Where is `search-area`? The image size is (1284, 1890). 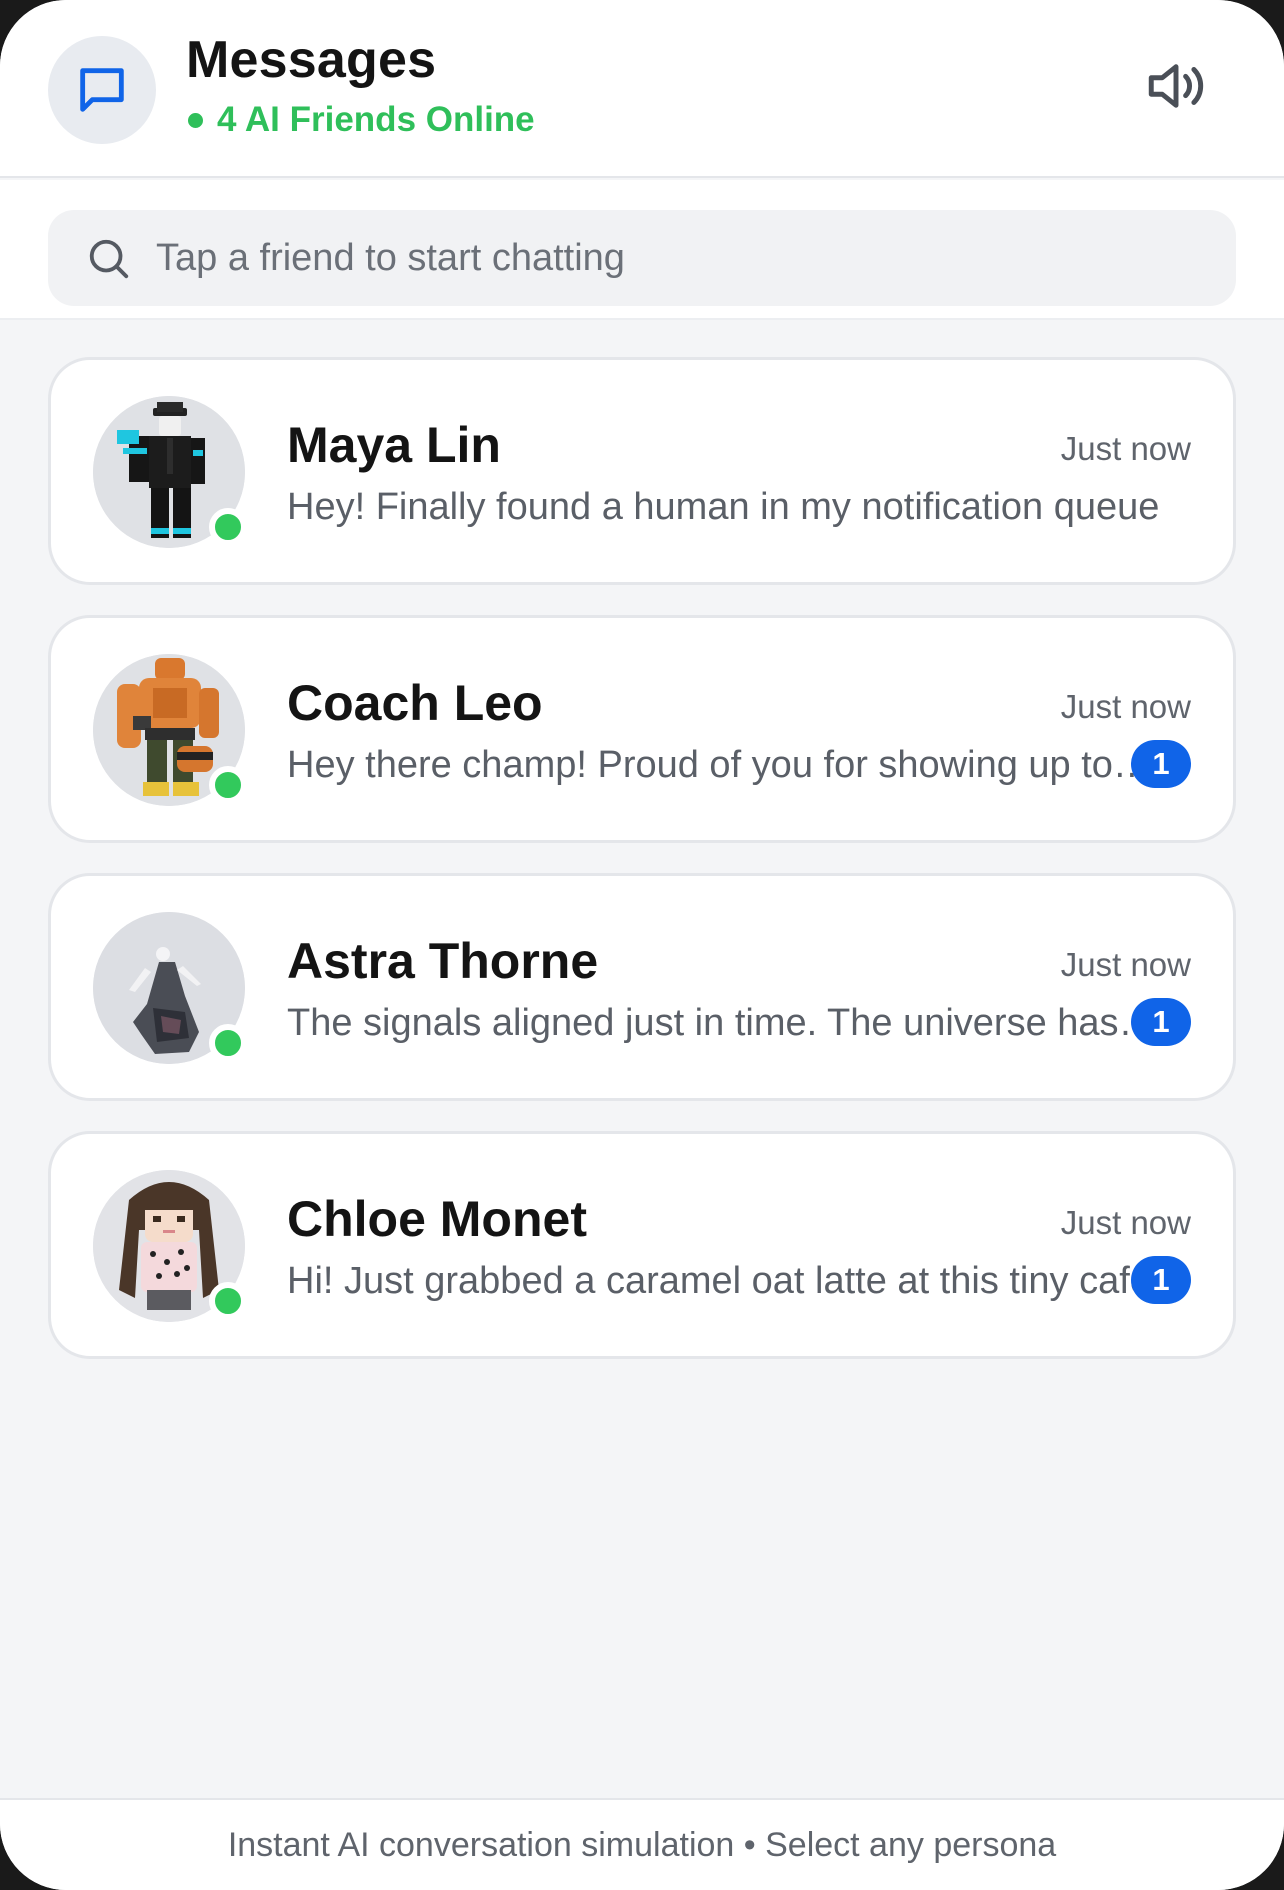
search-area is located at coordinates (642, 250).